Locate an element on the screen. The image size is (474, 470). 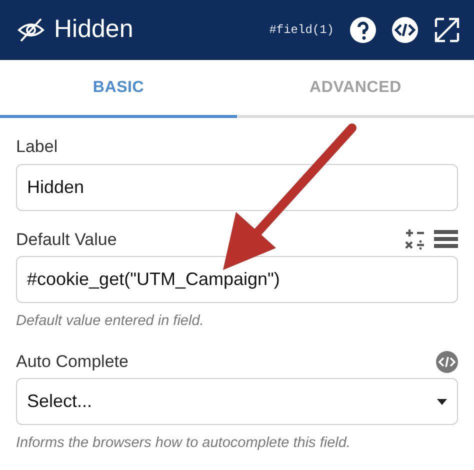
field-label: Auto Complete is located at coordinates (72, 361).